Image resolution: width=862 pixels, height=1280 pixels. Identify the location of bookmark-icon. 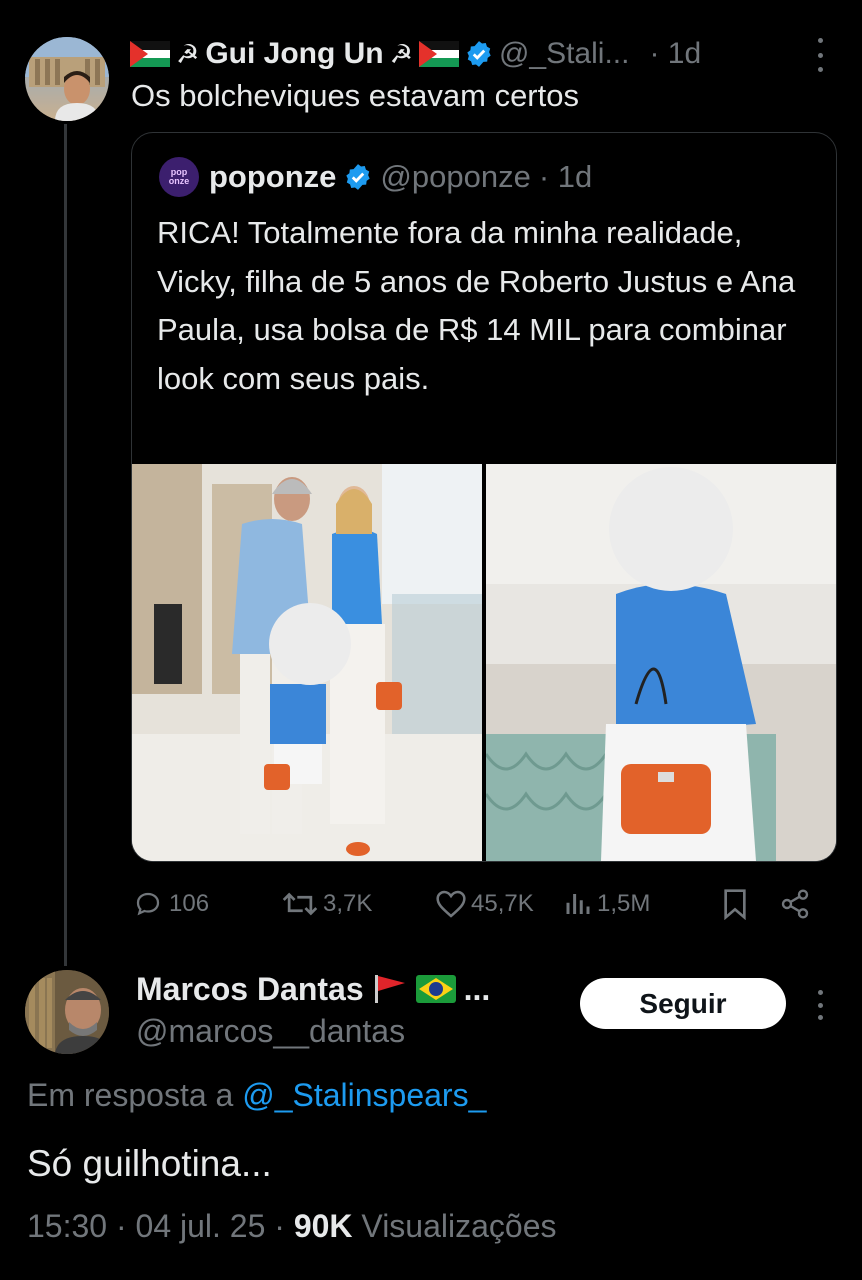
(735, 904).